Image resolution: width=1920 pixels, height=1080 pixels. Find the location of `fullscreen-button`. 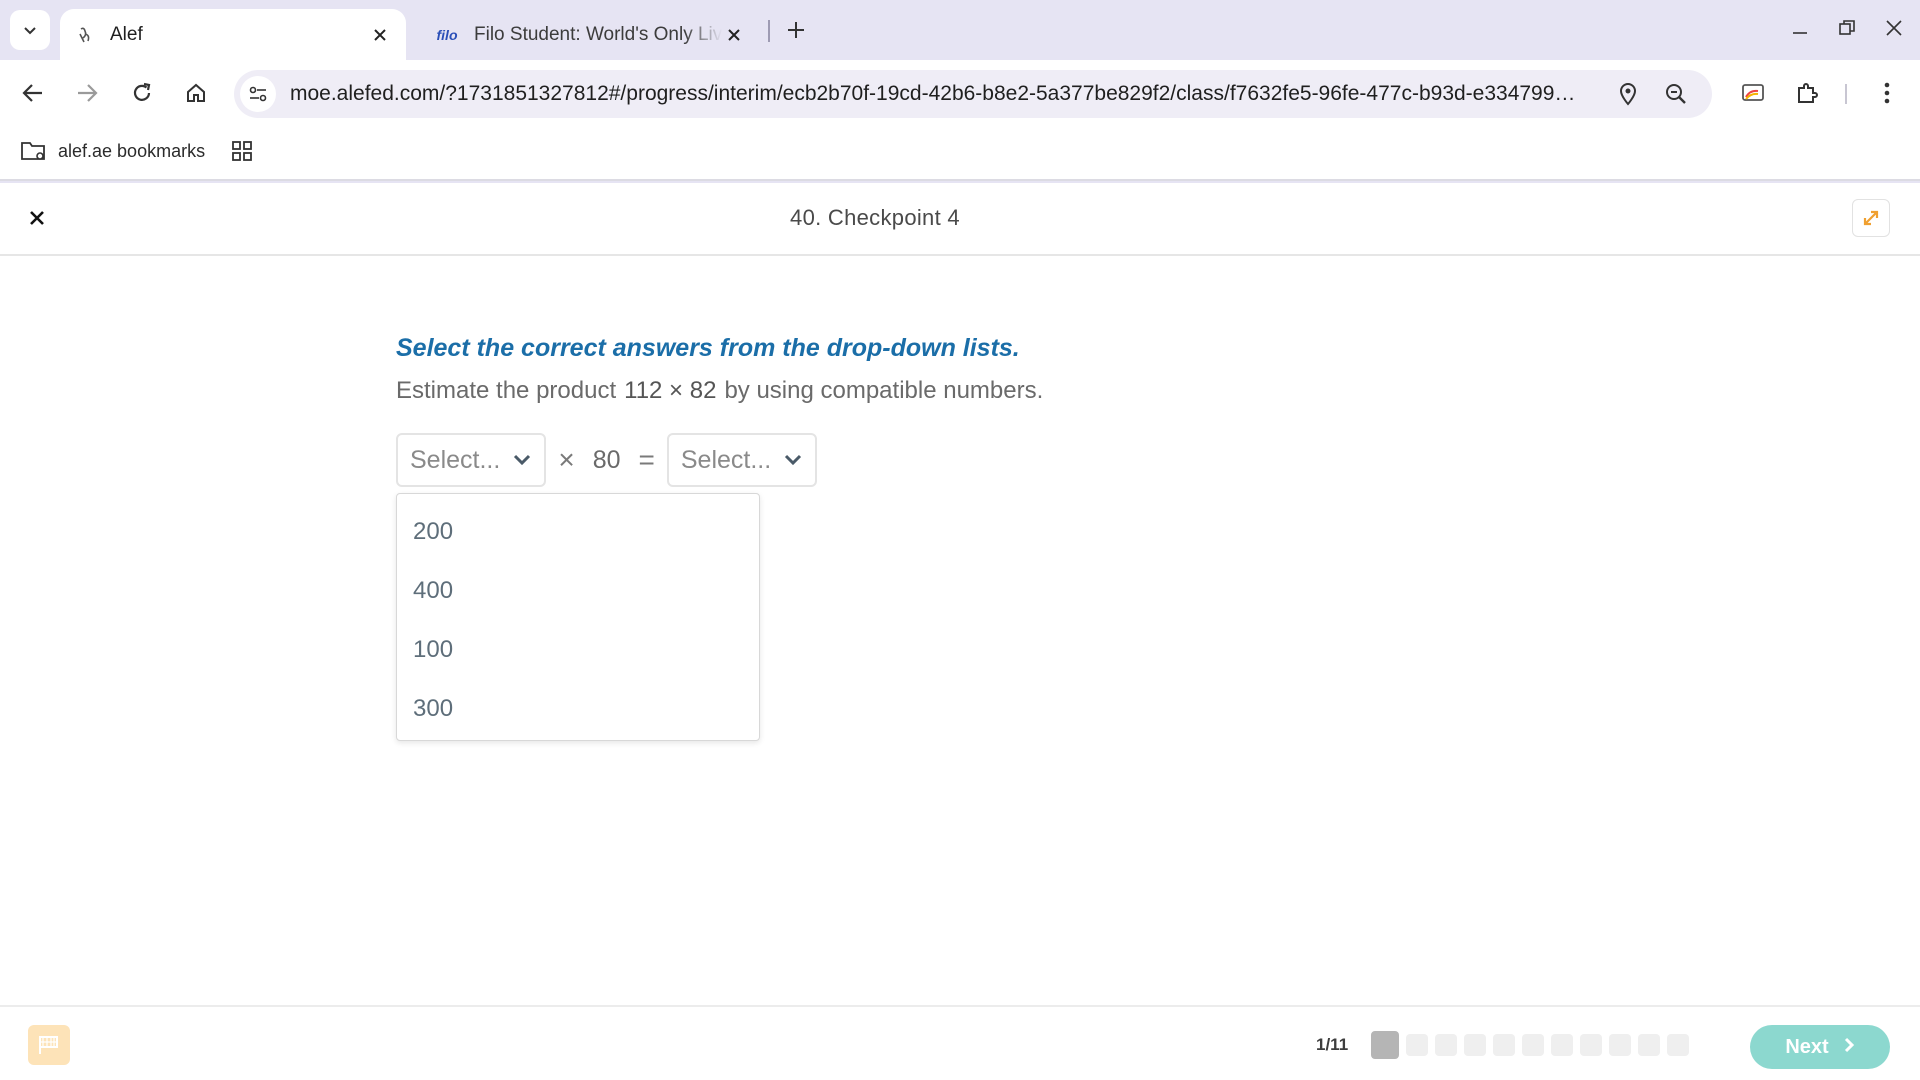

fullscreen-button is located at coordinates (1871, 218).